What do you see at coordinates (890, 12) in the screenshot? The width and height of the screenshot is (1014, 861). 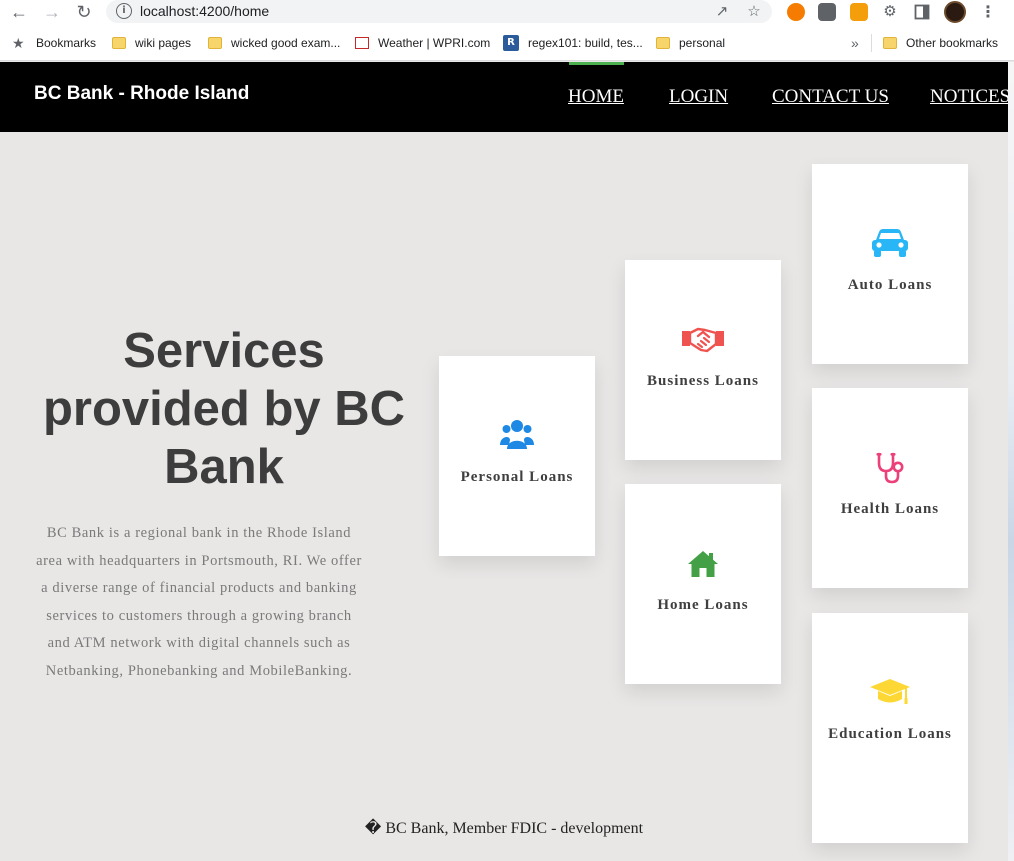 I see `puzzle-icon: ⚙` at bounding box center [890, 12].